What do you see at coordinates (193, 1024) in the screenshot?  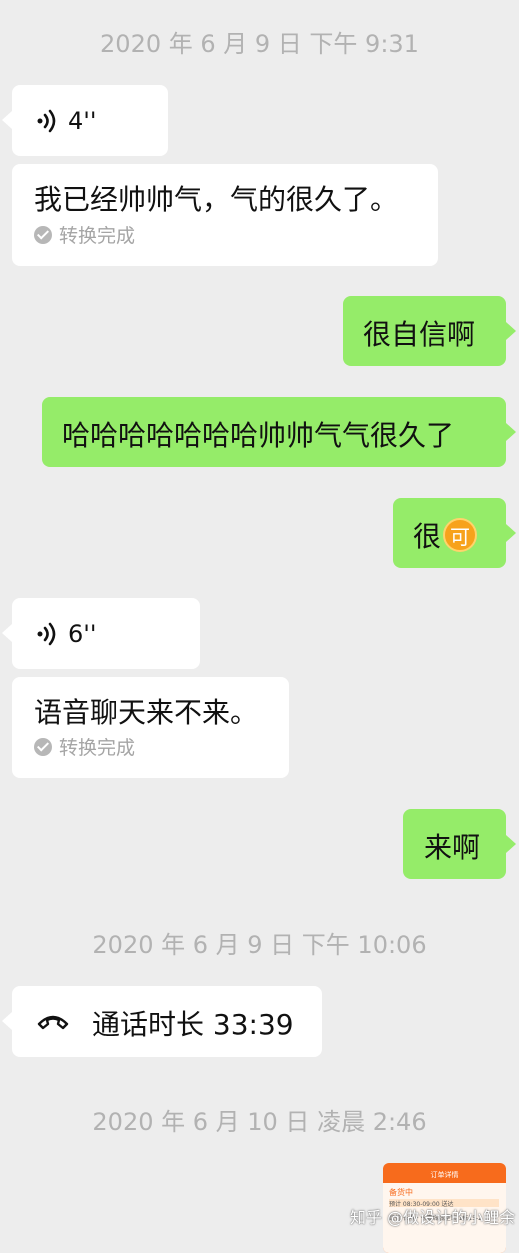 I see `call-duration-text: 通话时长 33:39` at bounding box center [193, 1024].